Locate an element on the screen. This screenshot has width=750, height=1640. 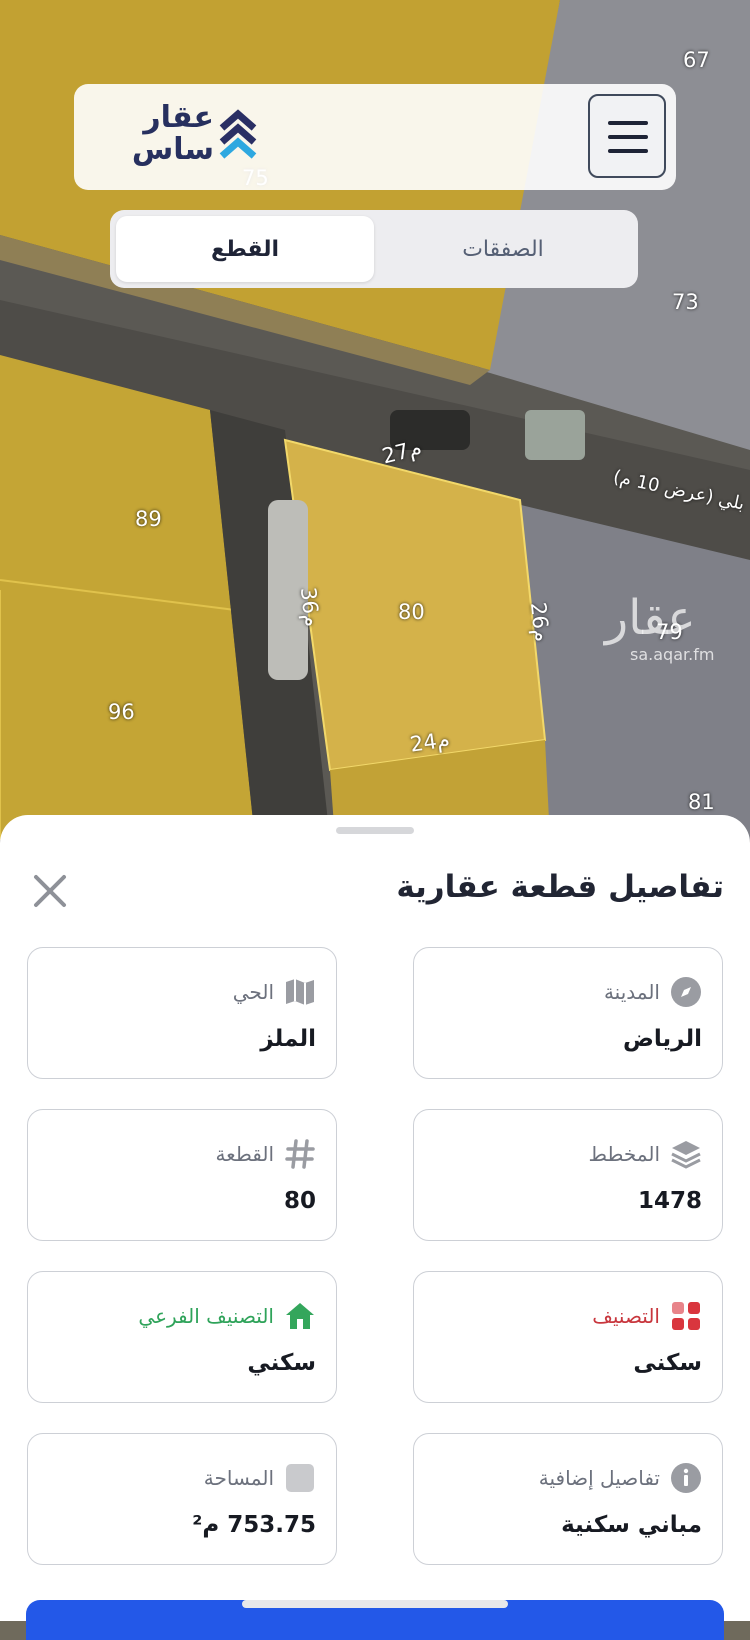
plot-number-80: 80 is located at coordinates (411, 612).